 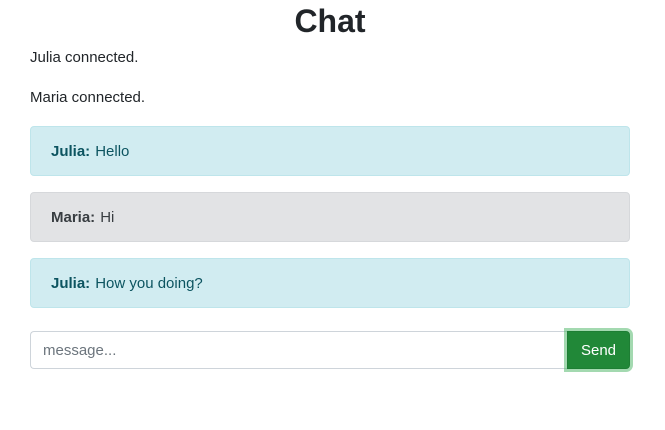 I want to click on message-item: Julia: Hello, so click(x=330, y=151).